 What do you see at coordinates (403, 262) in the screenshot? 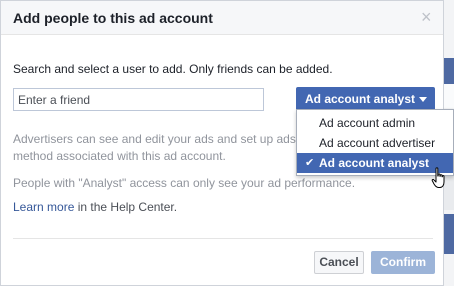
I see `confirm-button: Confirm` at bounding box center [403, 262].